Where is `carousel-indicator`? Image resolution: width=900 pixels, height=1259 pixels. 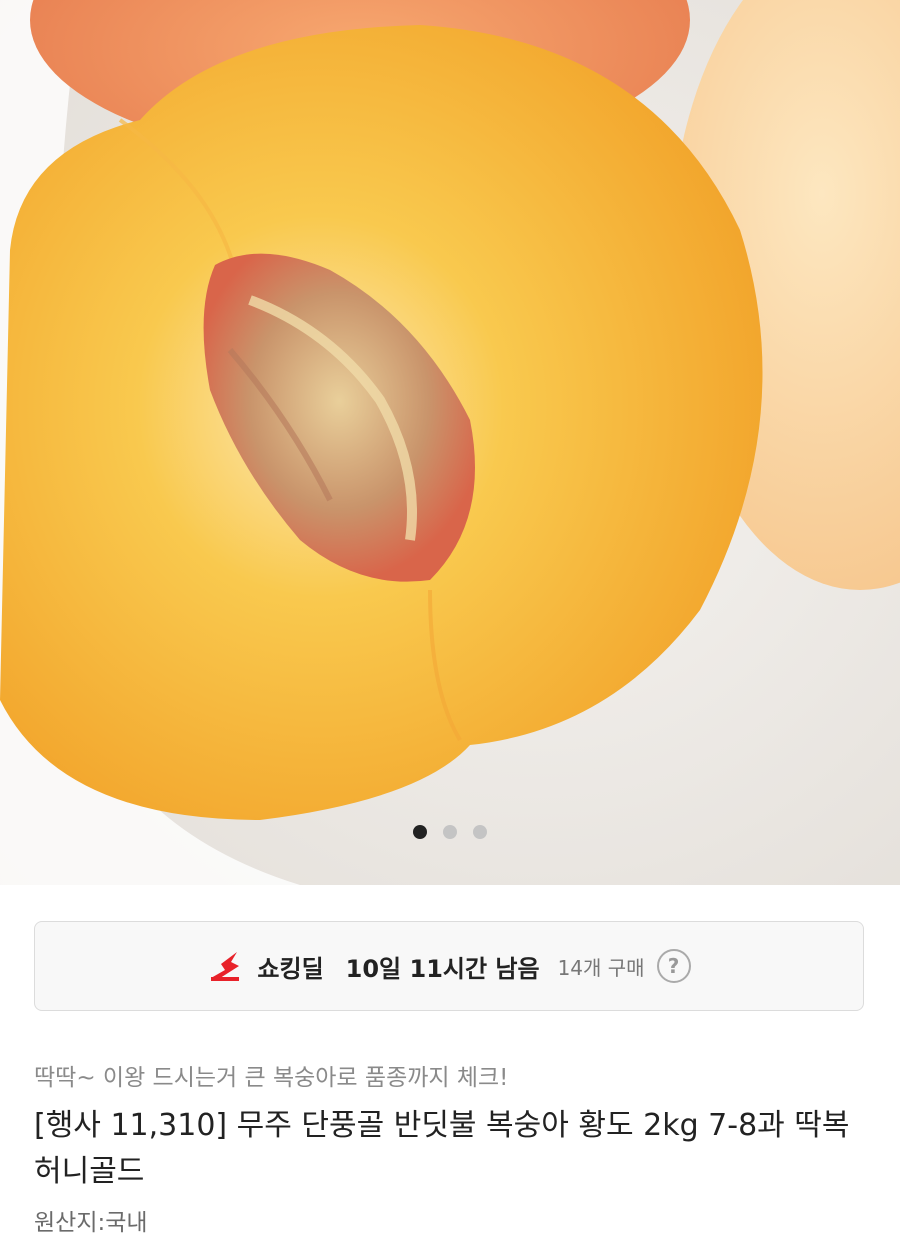 carousel-indicator is located at coordinates (450, 832).